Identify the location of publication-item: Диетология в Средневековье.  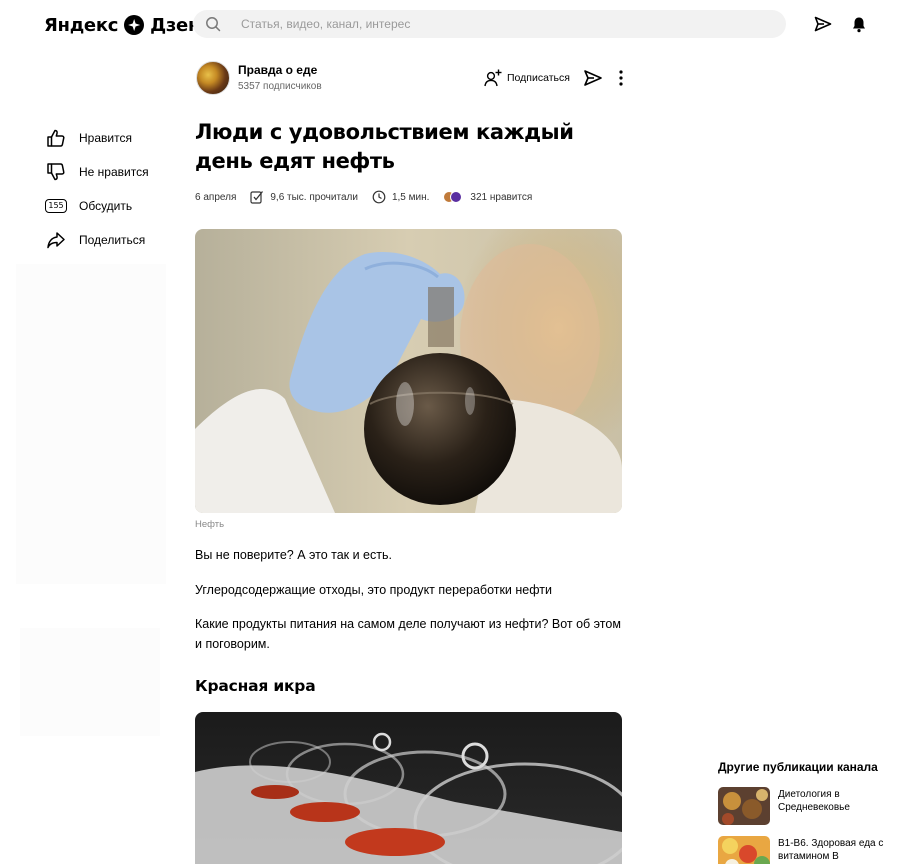
(805, 807).